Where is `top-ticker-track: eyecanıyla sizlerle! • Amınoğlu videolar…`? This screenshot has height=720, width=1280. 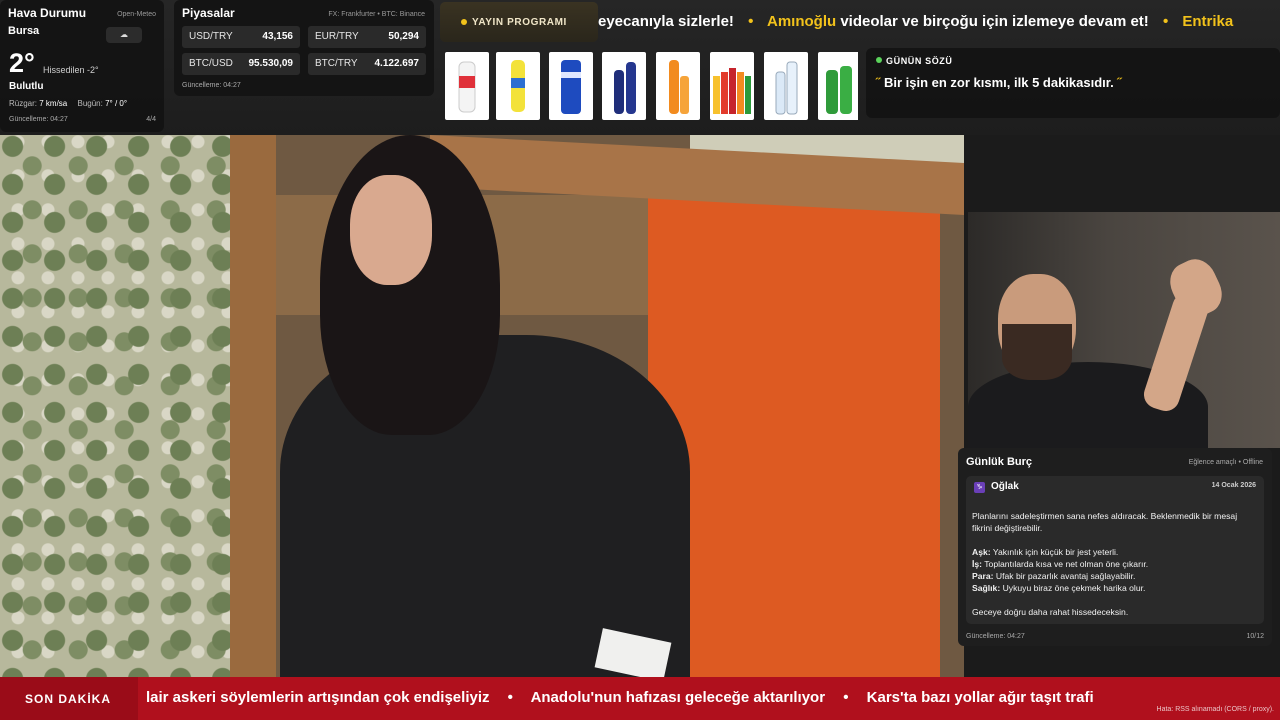 top-ticker-track: eyecanıyla sizlerle! • Amınoğlu videolar… is located at coordinates (915, 21).